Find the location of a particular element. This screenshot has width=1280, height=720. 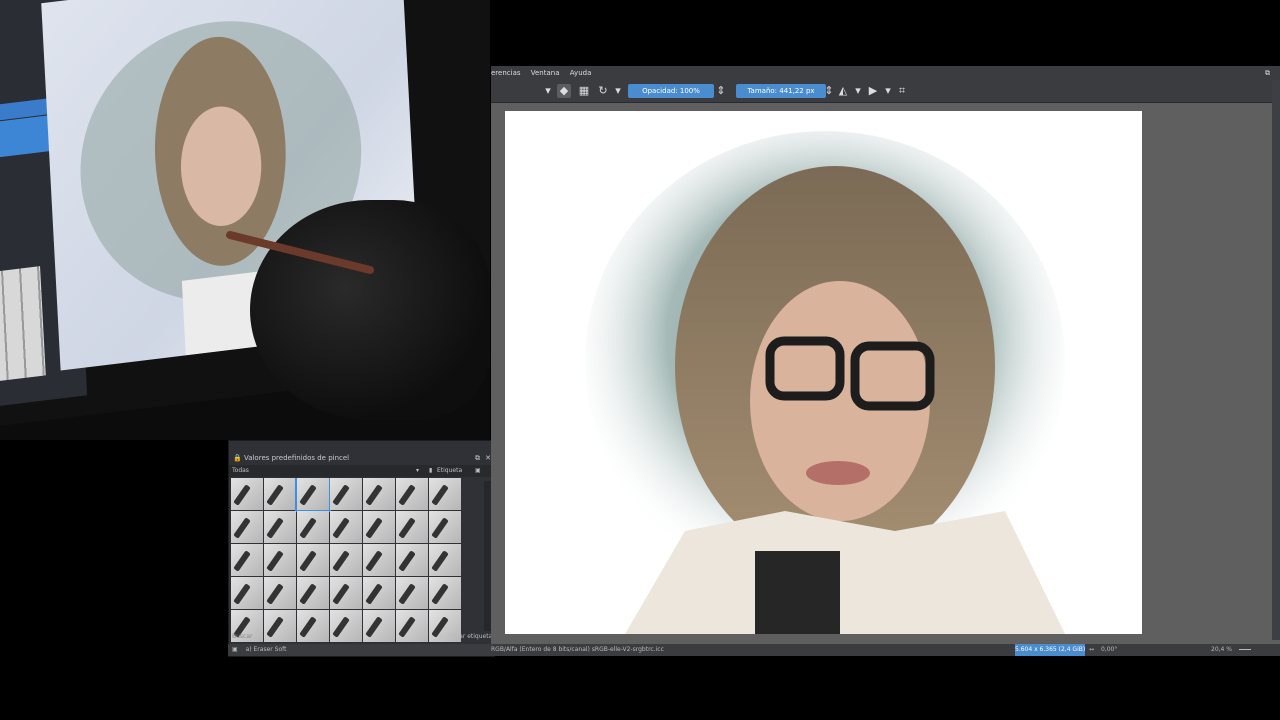

size-slider: Tamaño: 441,22 px is located at coordinates (781, 91).